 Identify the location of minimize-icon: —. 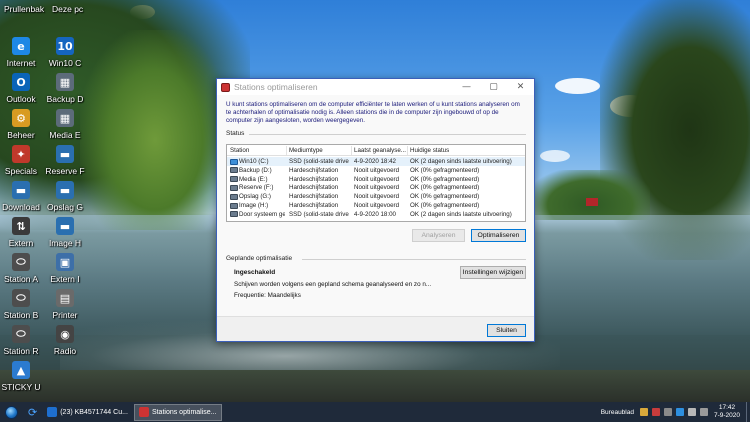
(466, 87).